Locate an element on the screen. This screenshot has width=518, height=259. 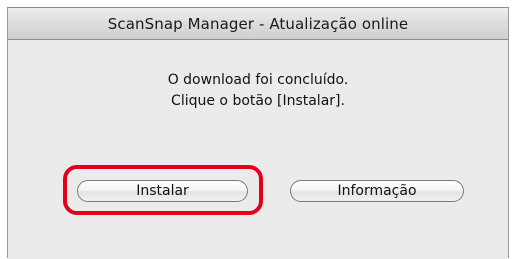
message-line-2: Clique o botão [Instalar]. is located at coordinates (258, 101).